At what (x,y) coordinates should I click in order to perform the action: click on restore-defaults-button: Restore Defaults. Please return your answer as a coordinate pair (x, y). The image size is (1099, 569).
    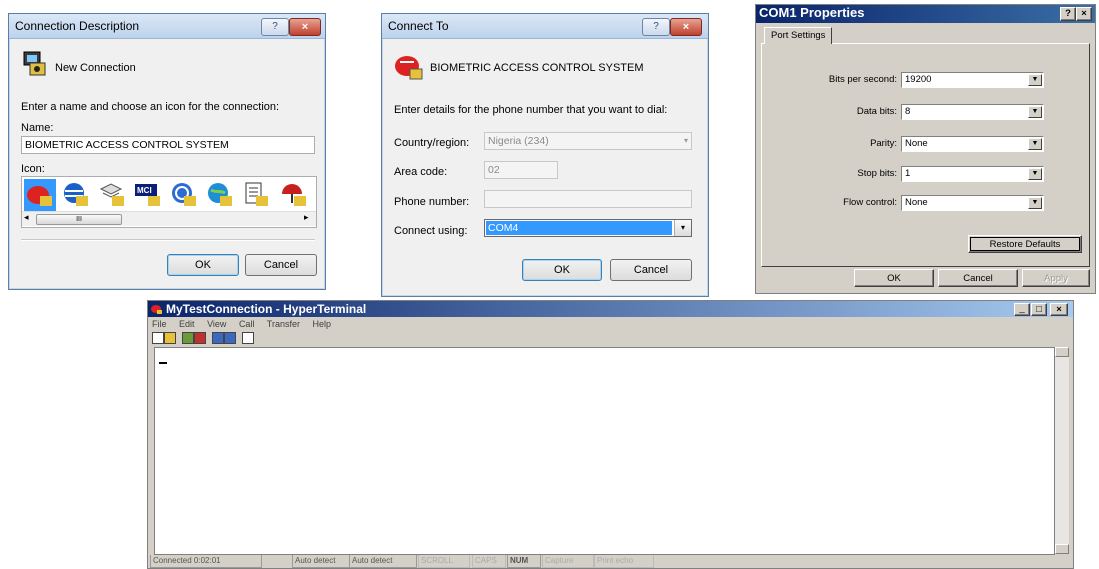
    Looking at the image, I should click on (1025, 244).